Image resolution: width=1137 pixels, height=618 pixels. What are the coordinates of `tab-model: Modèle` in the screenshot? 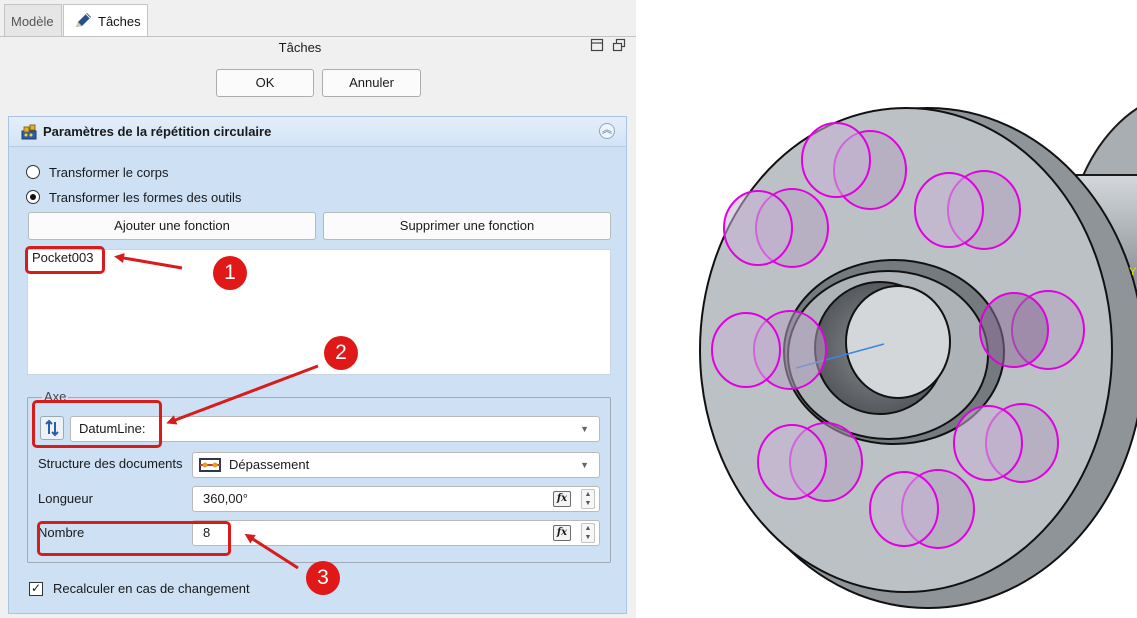 It's located at (33, 20).